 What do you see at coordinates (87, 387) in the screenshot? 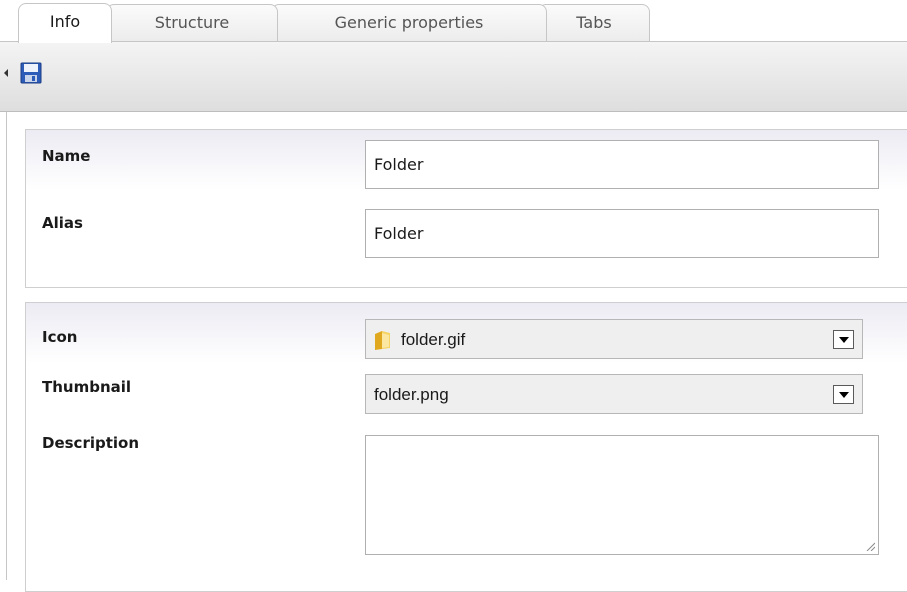
I see `thumbnail-label: Thumbnail` at bounding box center [87, 387].